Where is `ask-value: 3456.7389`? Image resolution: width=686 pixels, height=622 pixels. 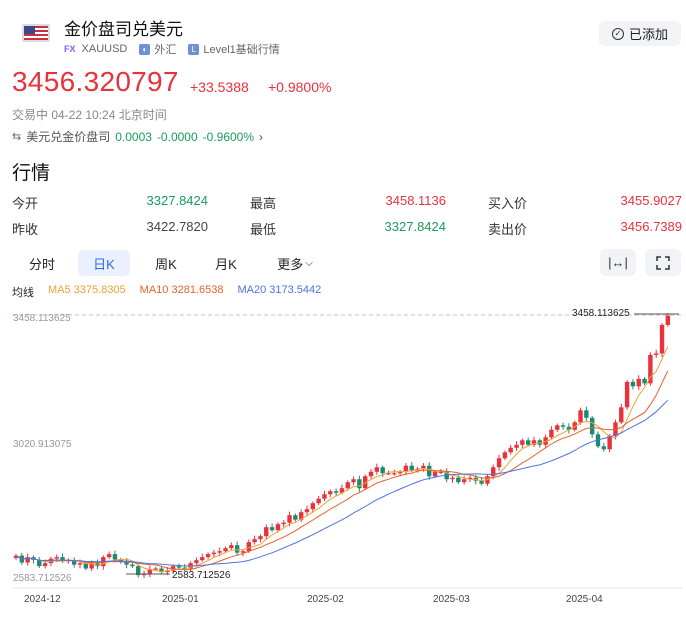 ask-value: 3456.7389 is located at coordinates (651, 226).